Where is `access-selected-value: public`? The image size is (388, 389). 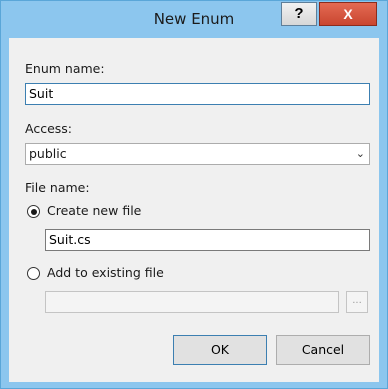 access-selected-value: public is located at coordinates (48, 153).